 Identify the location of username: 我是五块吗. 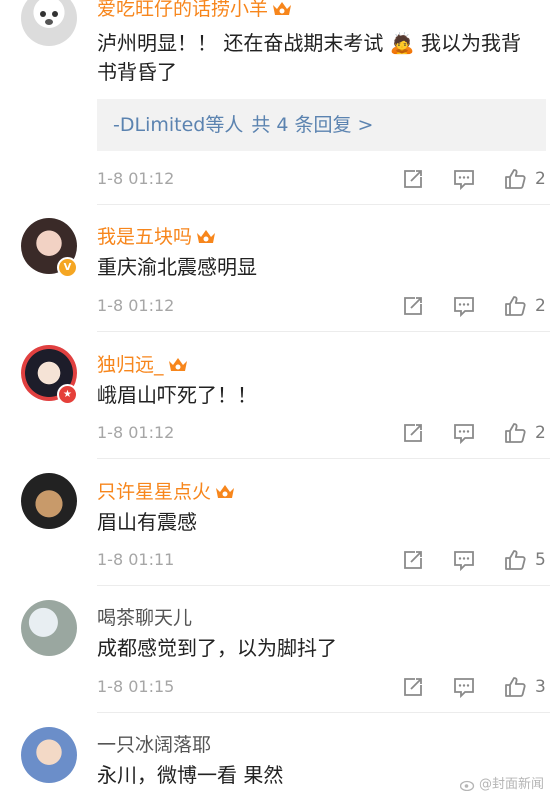
(157, 235).